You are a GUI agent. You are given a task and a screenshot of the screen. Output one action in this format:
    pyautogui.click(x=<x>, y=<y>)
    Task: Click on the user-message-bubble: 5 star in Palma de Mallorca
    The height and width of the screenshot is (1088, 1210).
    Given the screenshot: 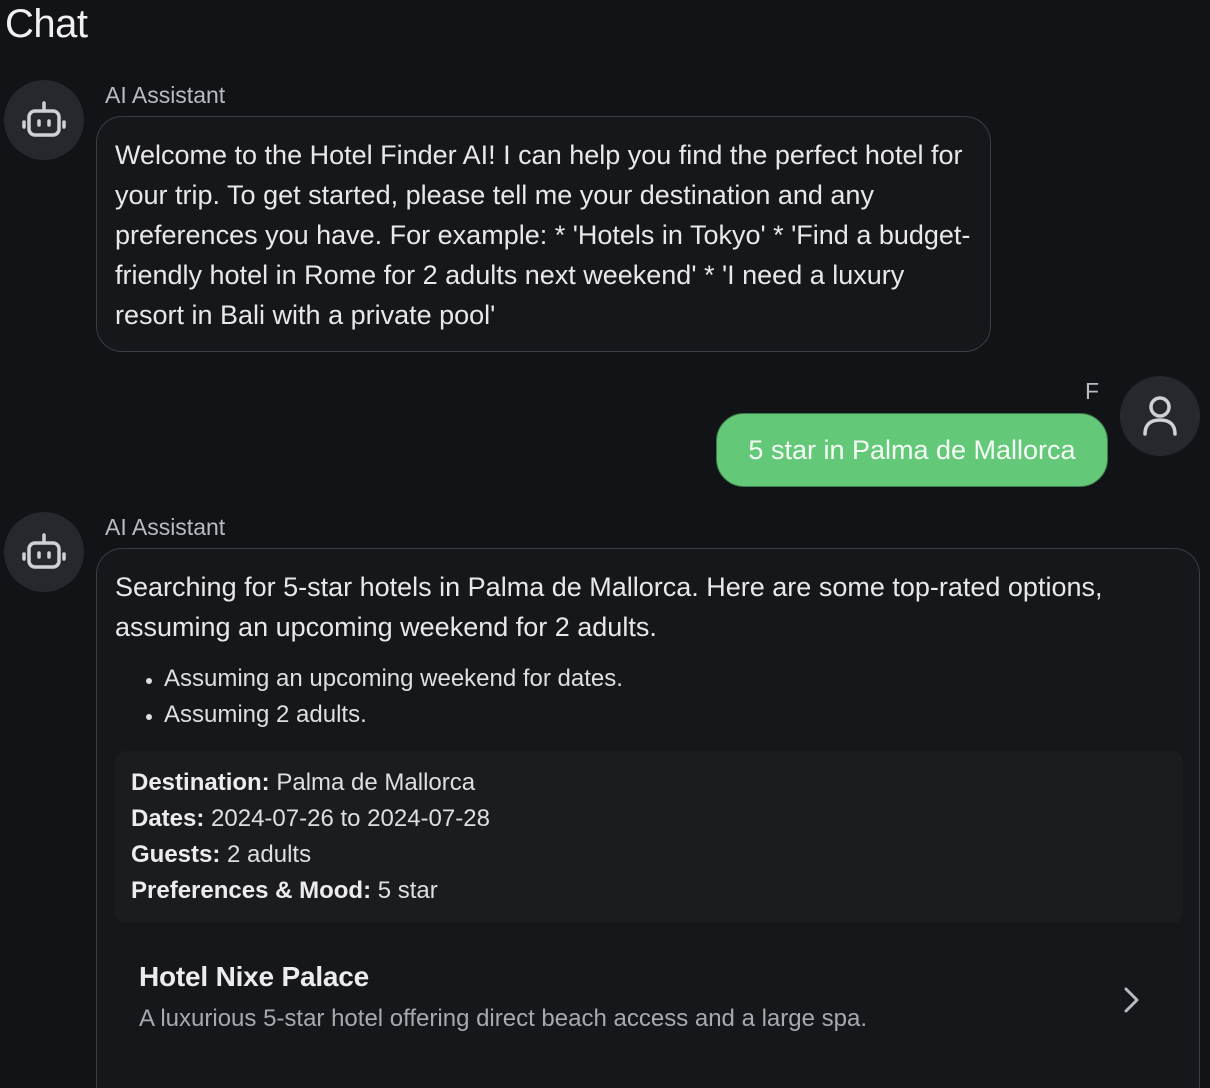 What is the action you would take?
    pyautogui.click(x=912, y=450)
    